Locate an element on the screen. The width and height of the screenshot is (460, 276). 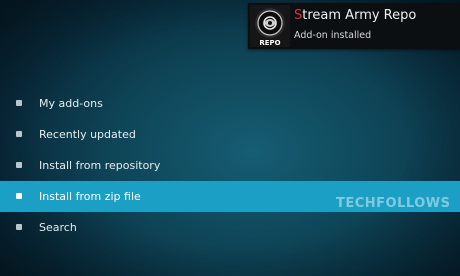
menu-item-recently-updated: Recently updated is located at coordinates (230, 134).